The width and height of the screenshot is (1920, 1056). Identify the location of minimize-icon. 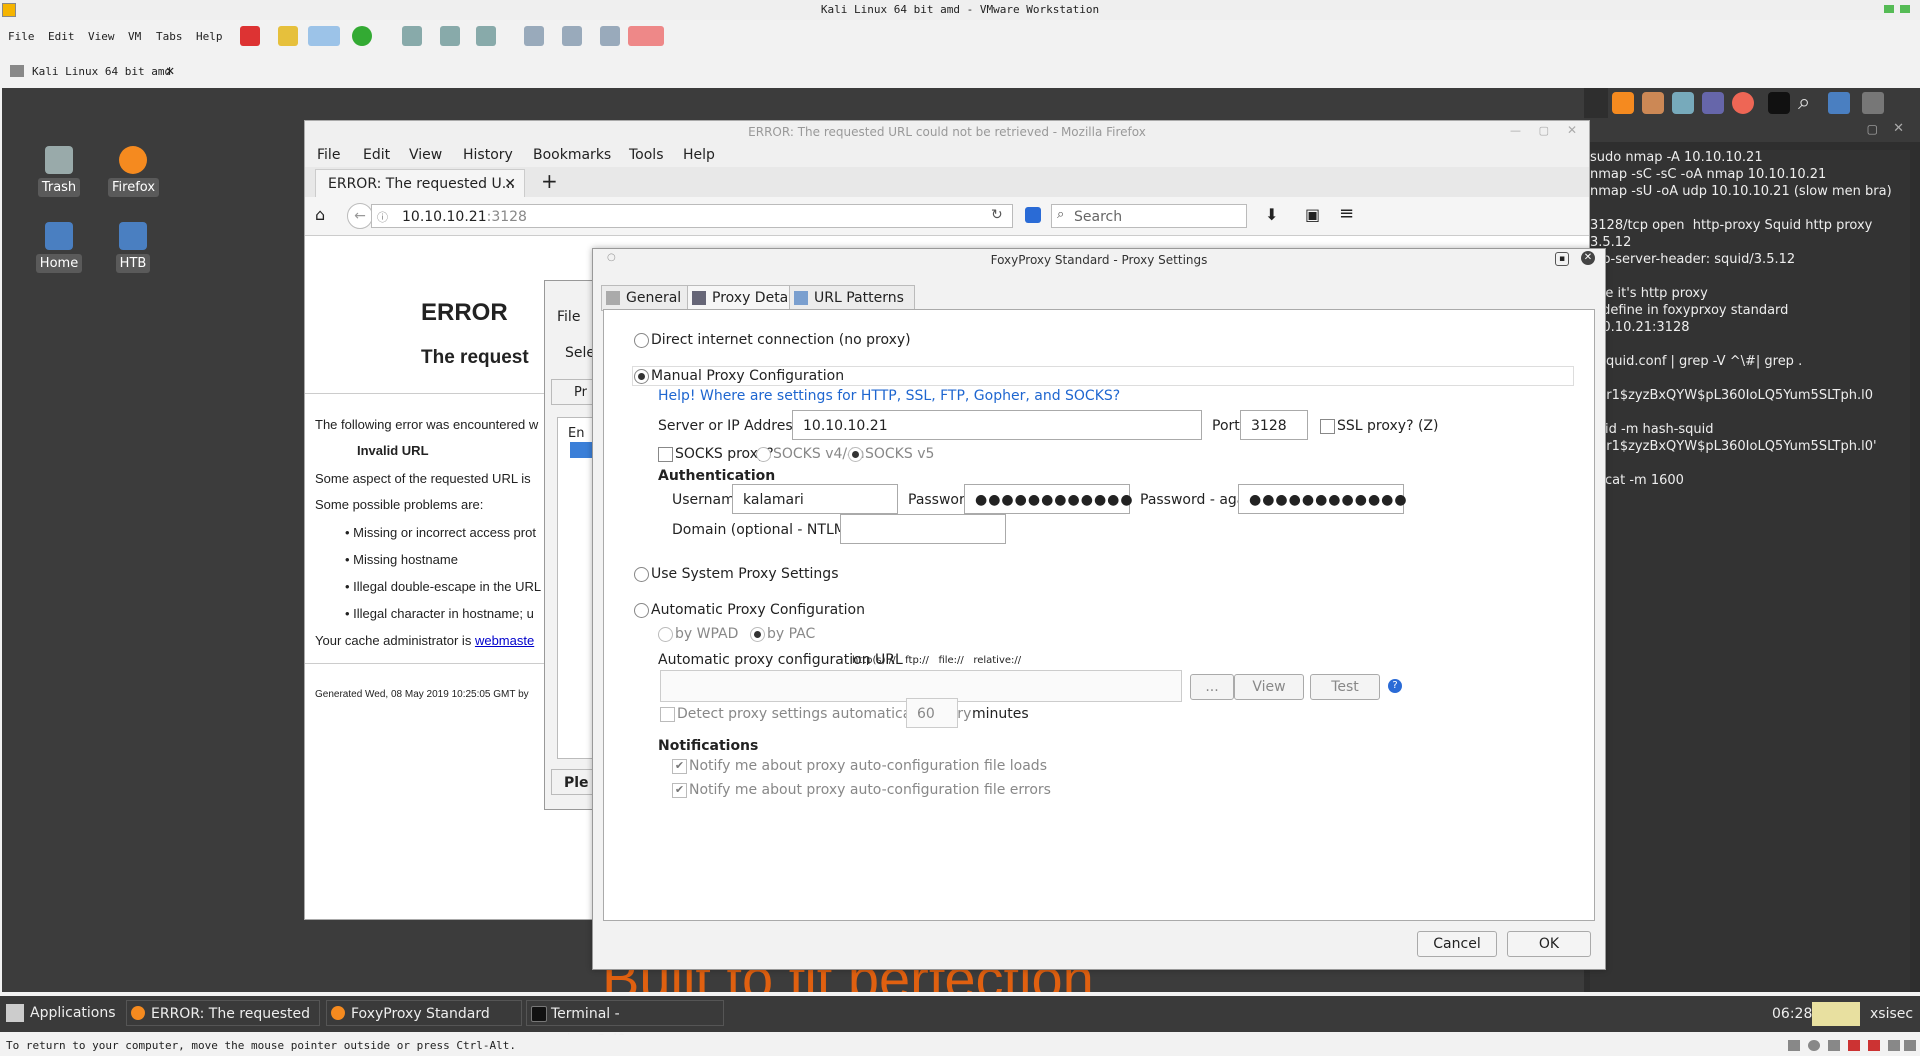
(1889, 9).